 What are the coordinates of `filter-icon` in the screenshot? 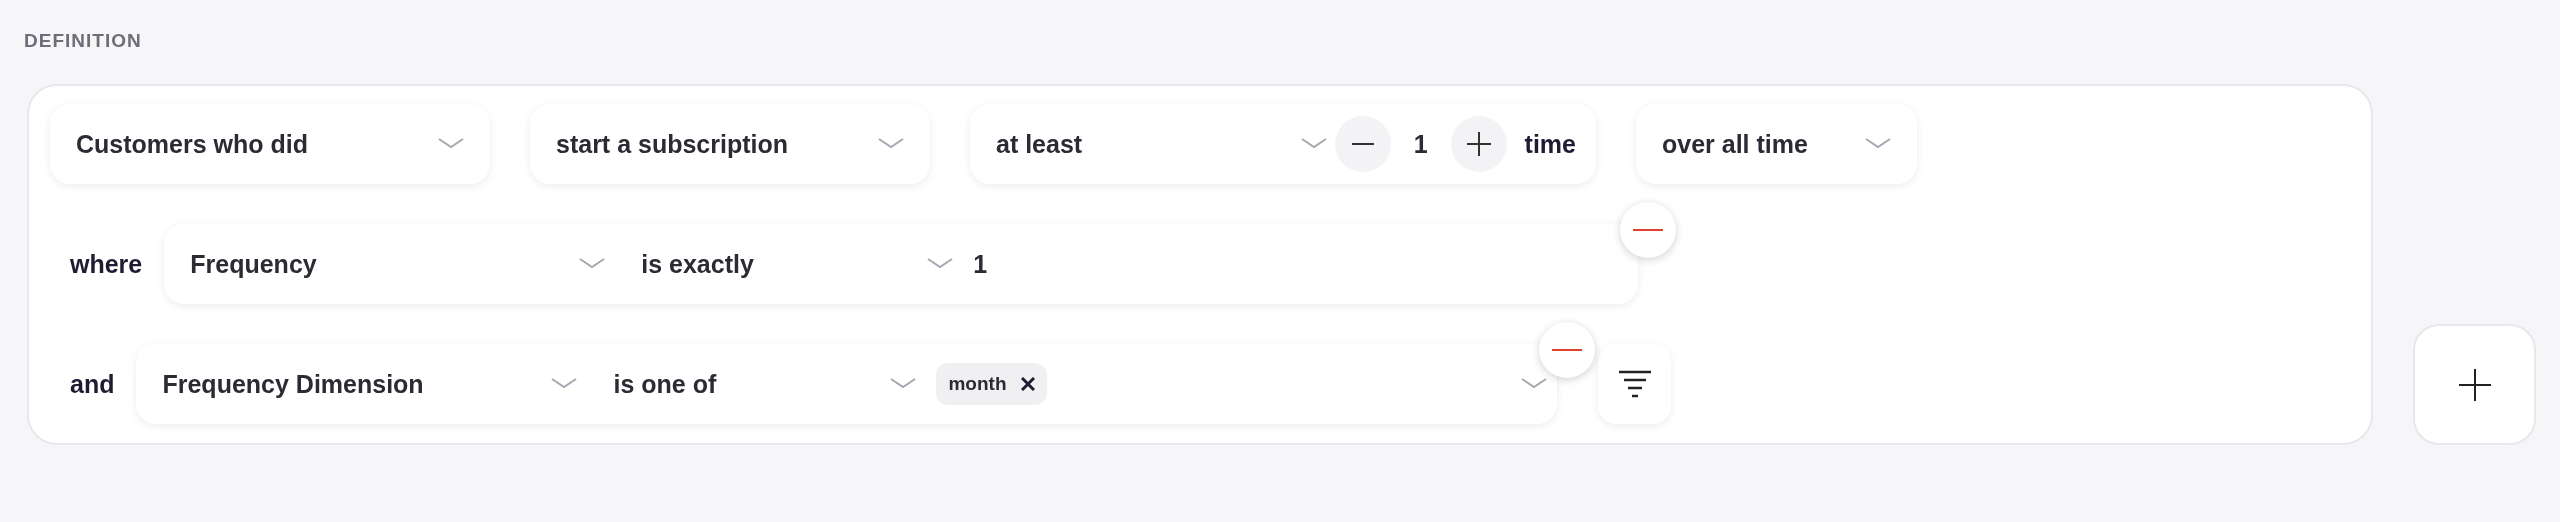 It's located at (1634, 384).